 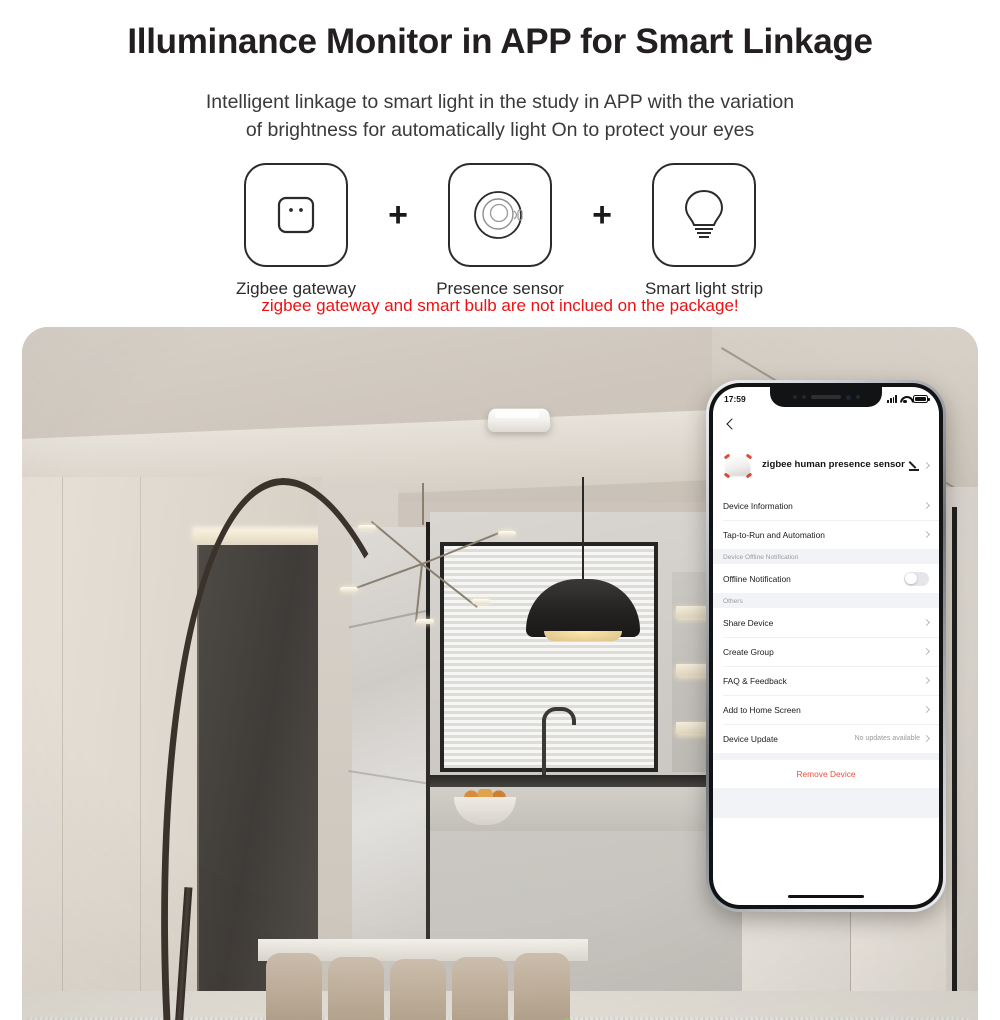 I want to click on row-label: Offline Notification, so click(x=757, y=578).